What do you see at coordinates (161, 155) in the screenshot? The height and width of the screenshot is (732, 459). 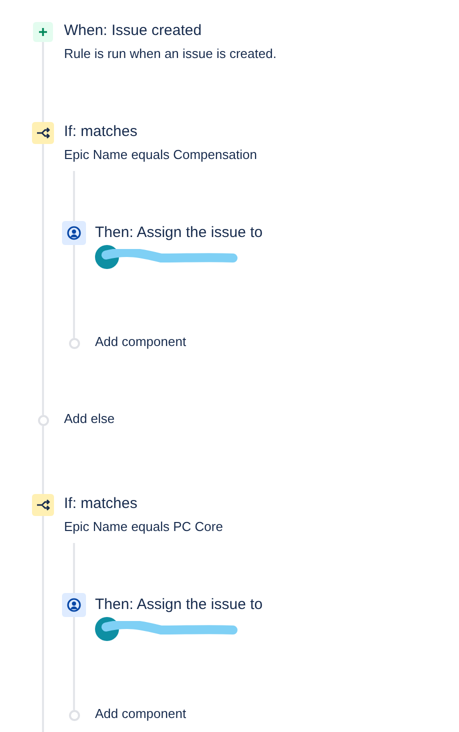 I see `step-description: Epic Name equals Compensation` at bounding box center [161, 155].